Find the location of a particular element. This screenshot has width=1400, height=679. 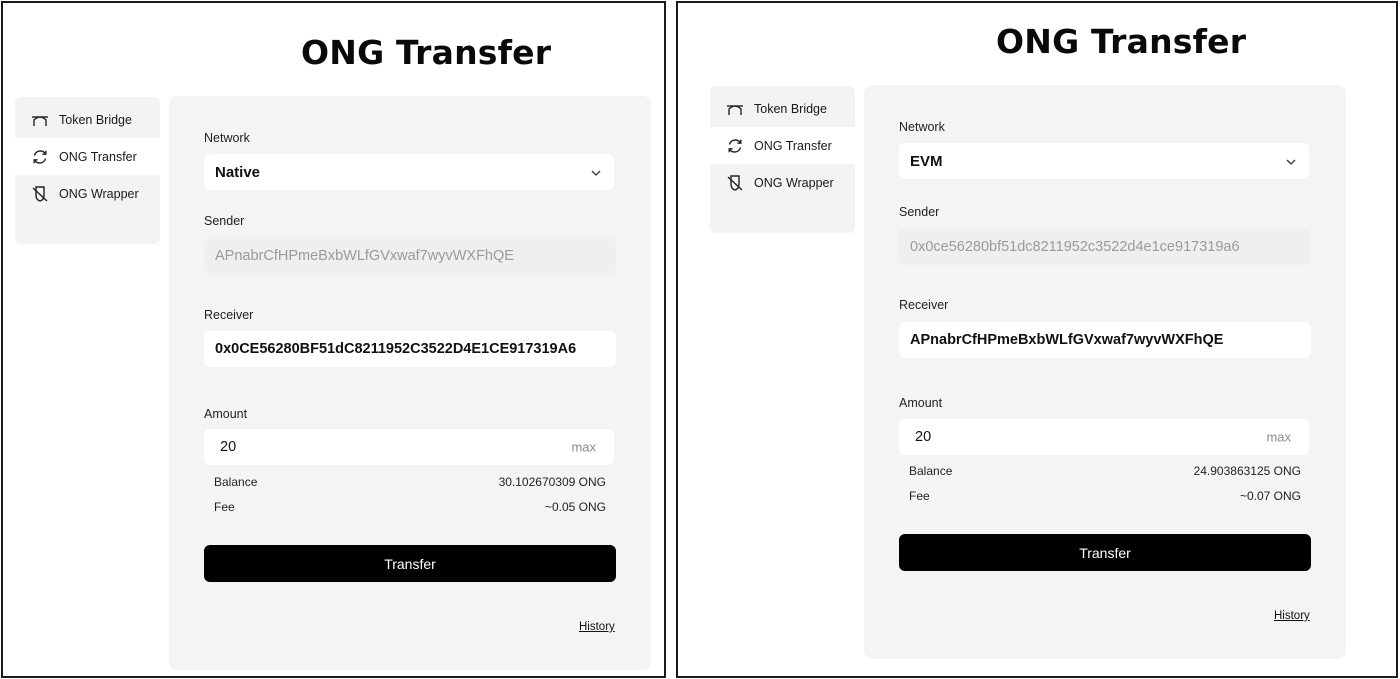

network-select: EVM is located at coordinates (1104, 161).